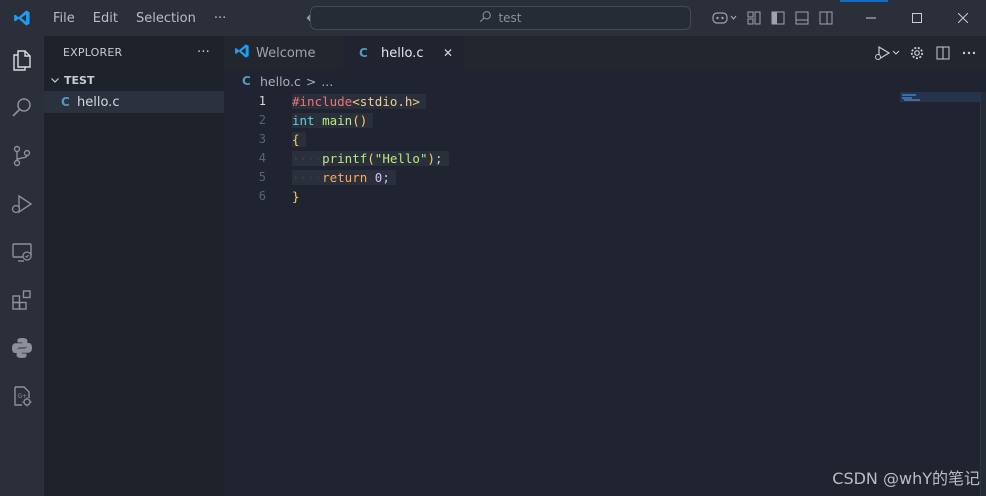  I want to click on toggle-secondary-sidebar-icon, so click(826, 18).